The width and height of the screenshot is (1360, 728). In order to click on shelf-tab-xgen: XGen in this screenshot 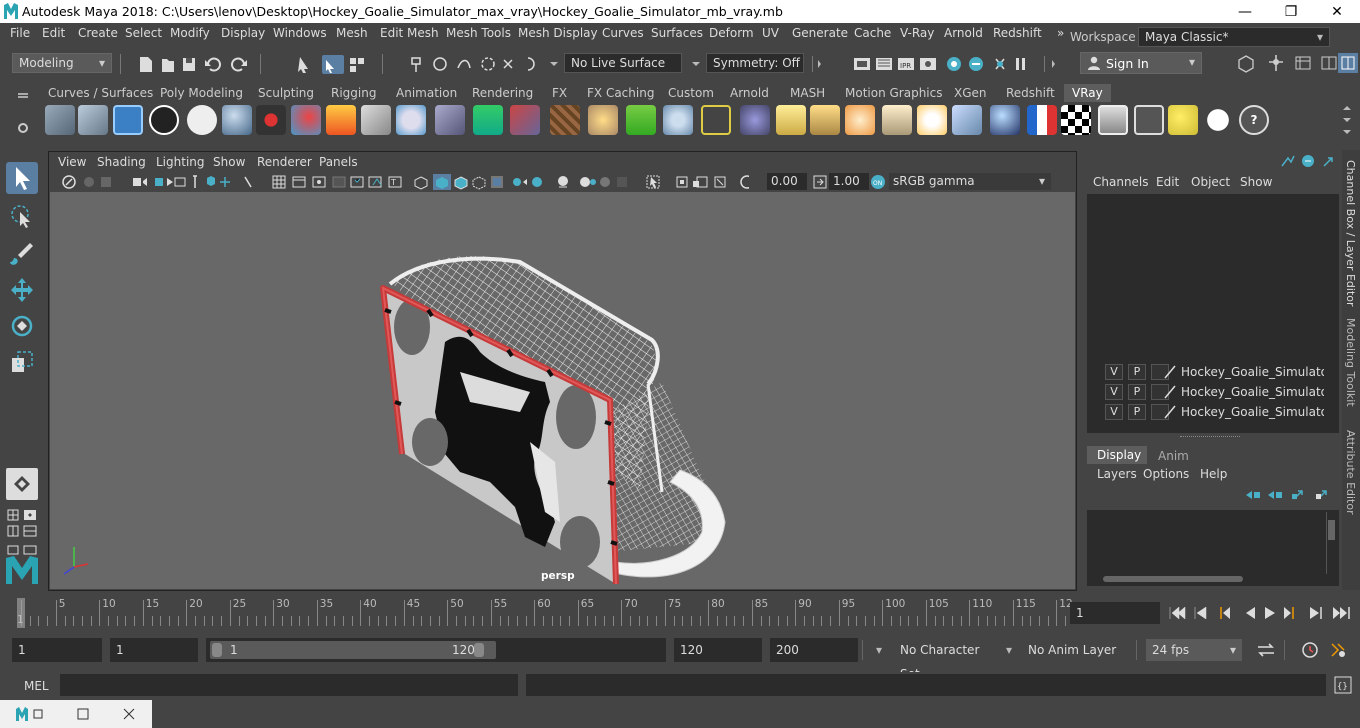, I will do `click(970, 93)`.